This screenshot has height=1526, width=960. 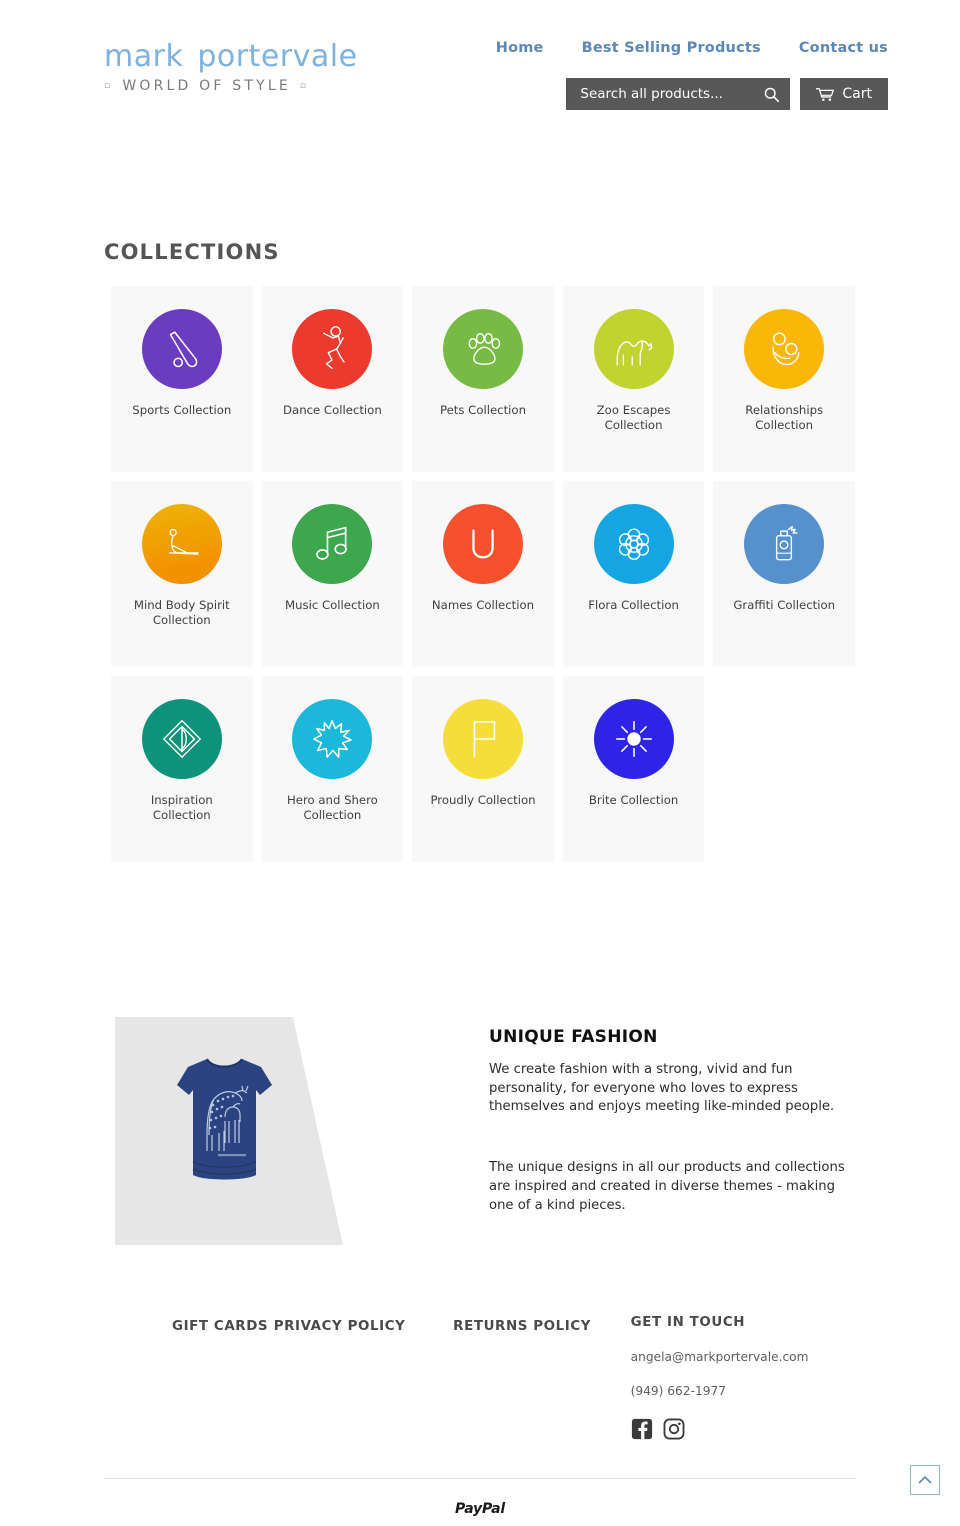 I want to click on facebook-link, so click(x=642, y=1431).